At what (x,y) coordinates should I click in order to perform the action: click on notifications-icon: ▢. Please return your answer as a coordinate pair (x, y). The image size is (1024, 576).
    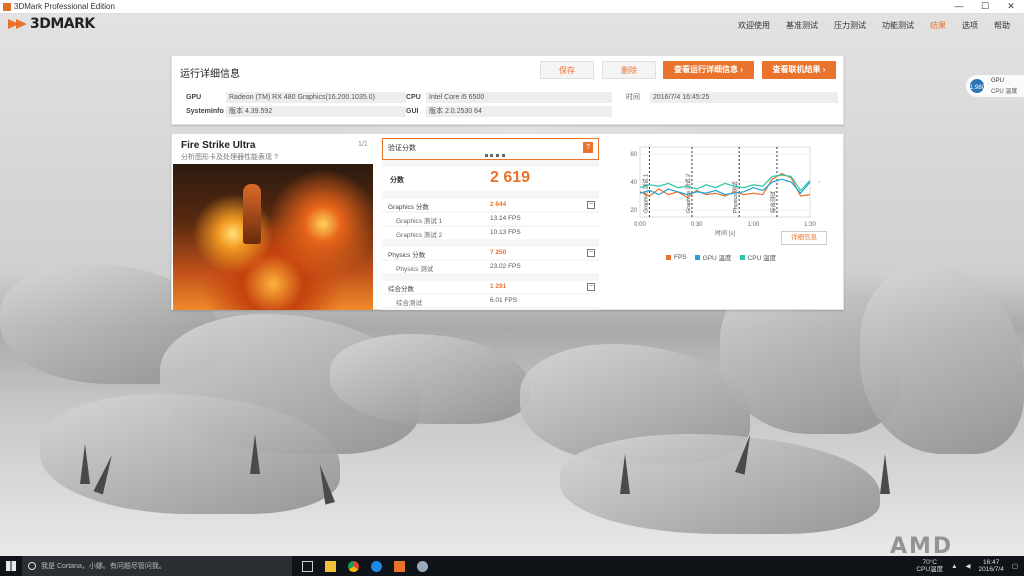
    Looking at the image, I should click on (1015, 566).